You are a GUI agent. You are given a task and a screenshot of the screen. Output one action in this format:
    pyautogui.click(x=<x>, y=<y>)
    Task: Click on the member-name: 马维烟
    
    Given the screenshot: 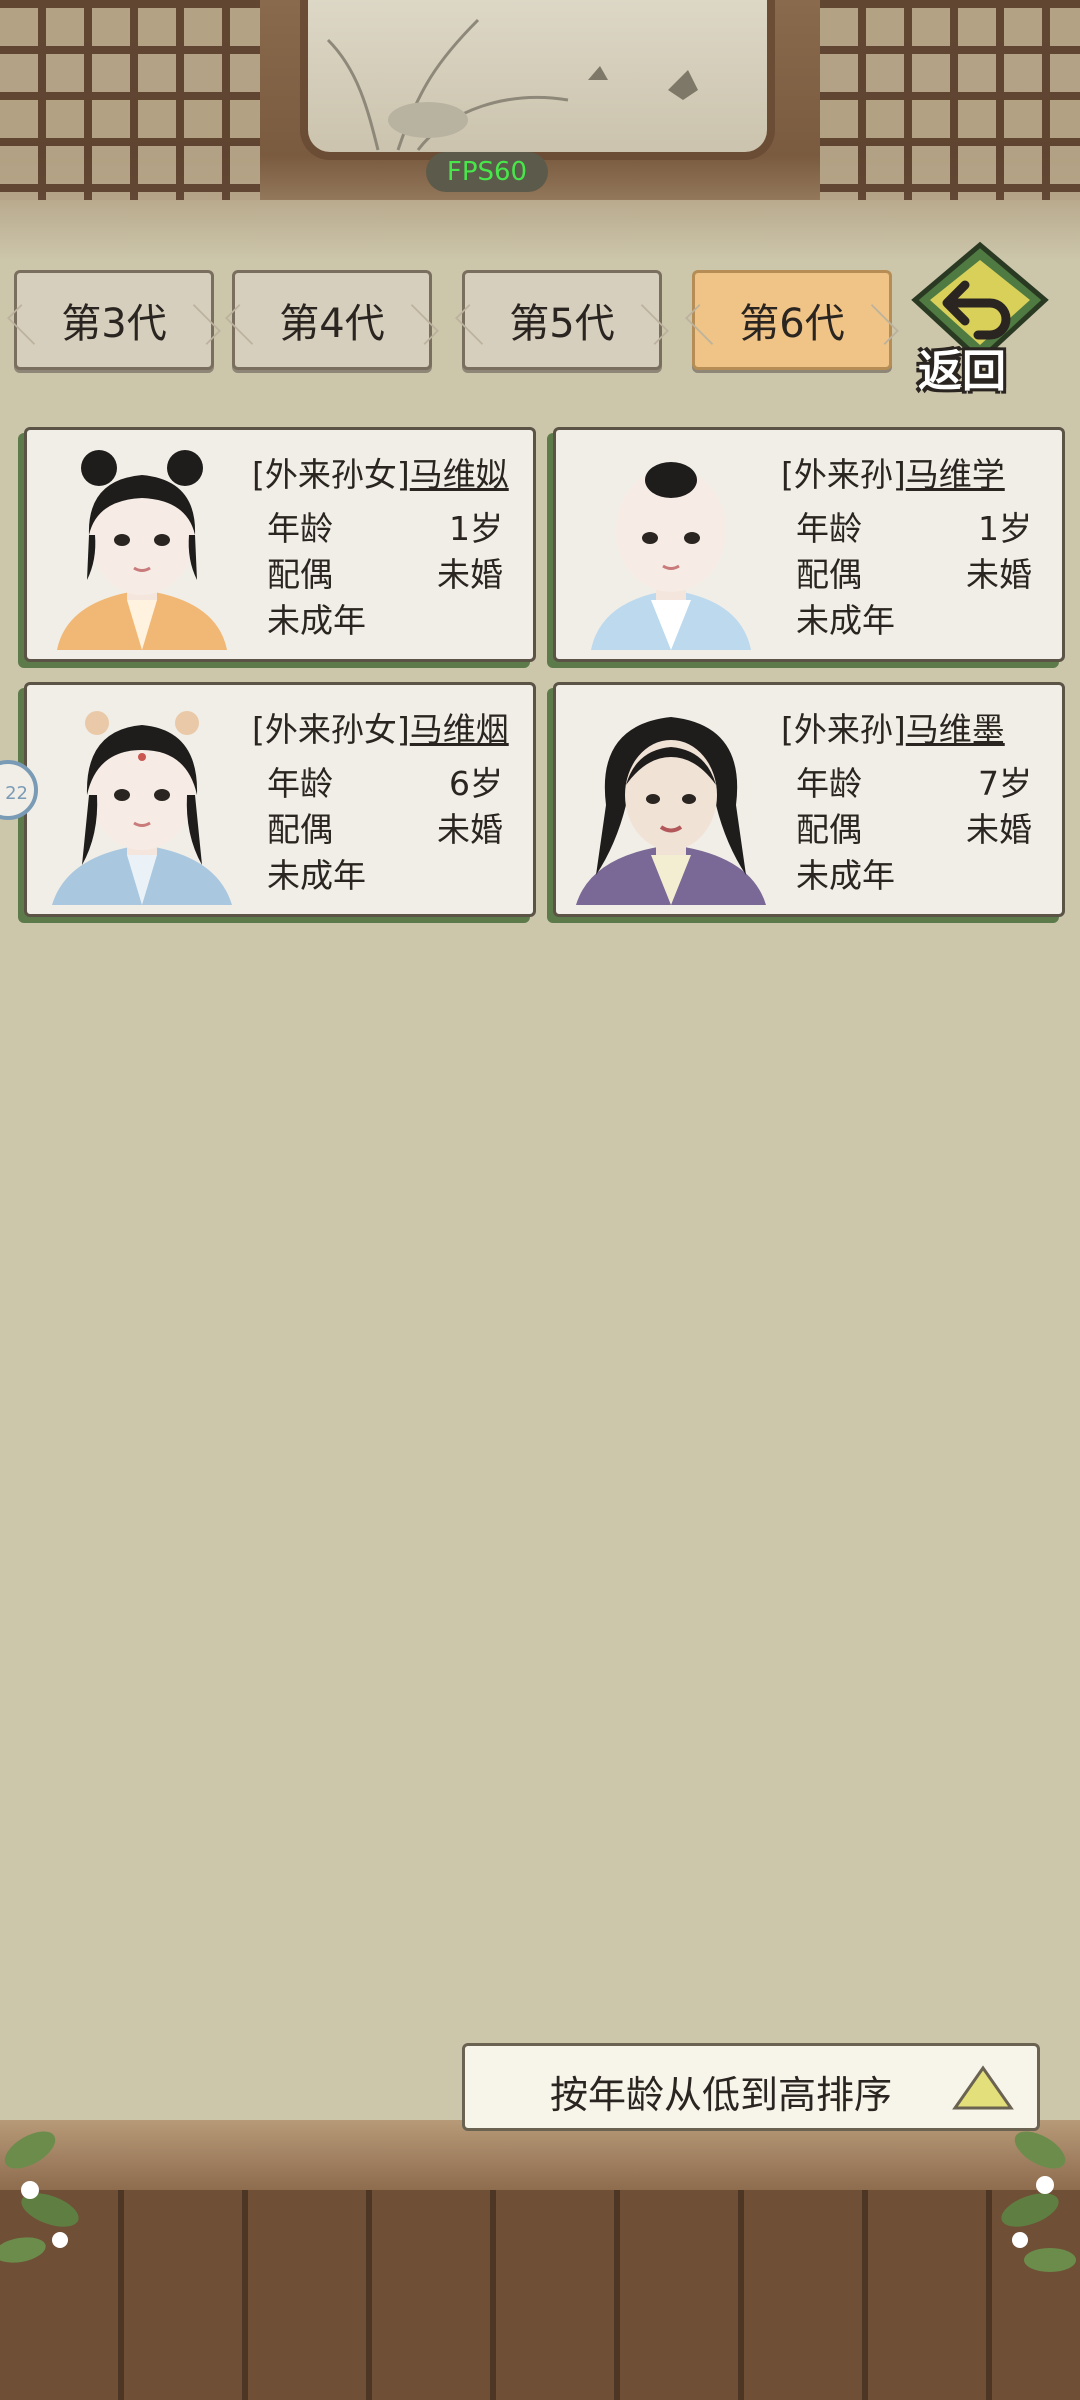 What is the action you would take?
    pyautogui.click(x=459, y=729)
    